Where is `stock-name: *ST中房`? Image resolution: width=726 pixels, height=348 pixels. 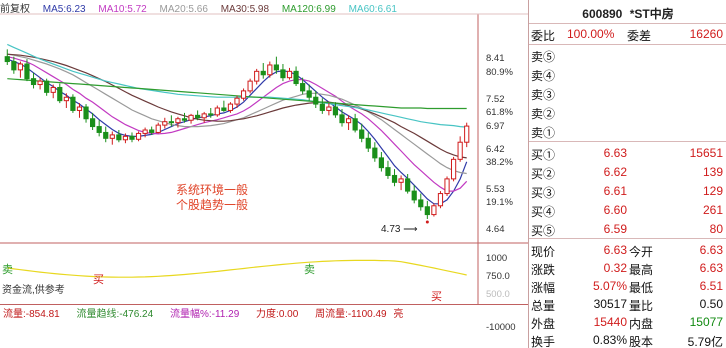 stock-name: *ST中房 is located at coordinates (651, 14).